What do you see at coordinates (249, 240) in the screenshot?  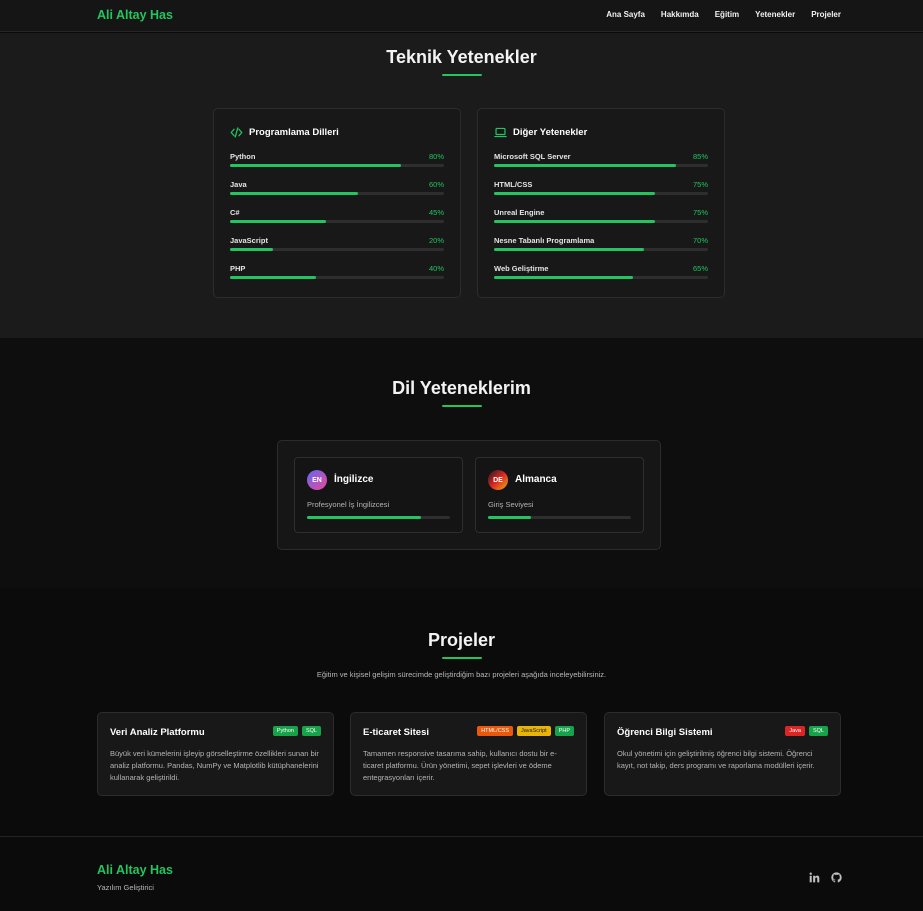 I see `skill-name: JavaScript` at bounding box center [249, 240].